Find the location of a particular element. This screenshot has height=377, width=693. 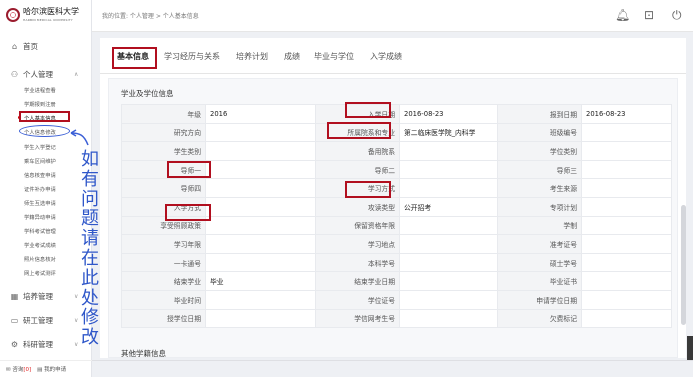

table-row: 结束学业 毕业 结束学业日期 毕业证书 is located at coordinates (396, 281).